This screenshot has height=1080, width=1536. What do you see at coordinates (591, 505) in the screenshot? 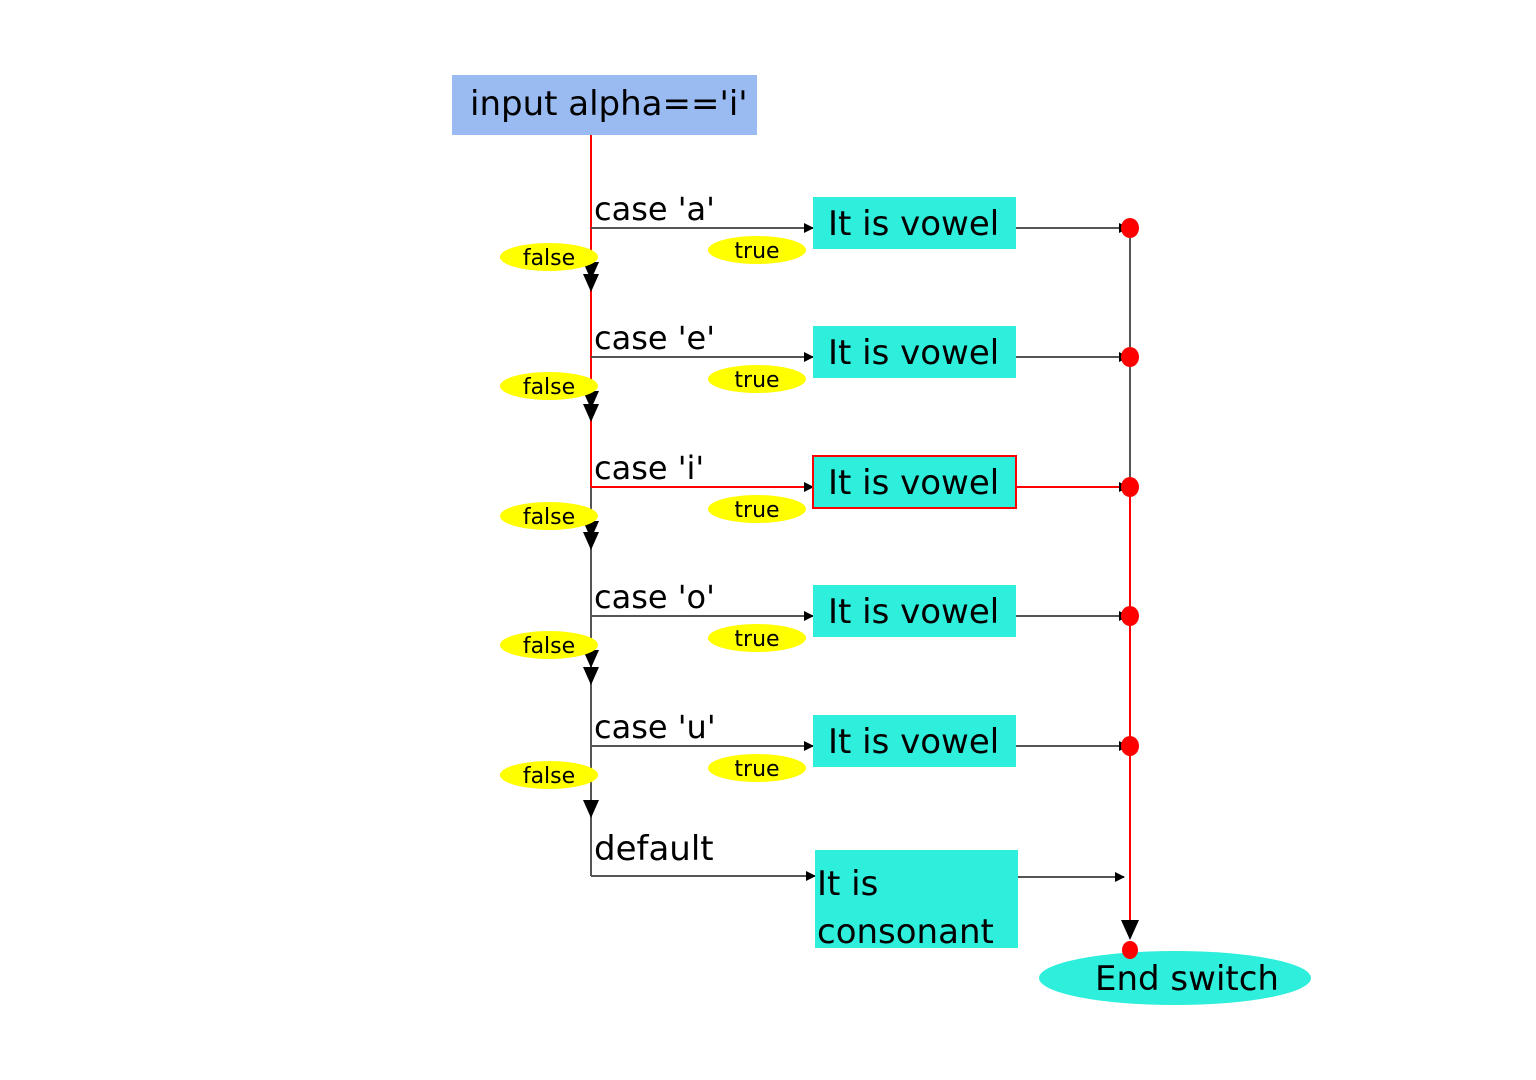
I see `condition-spine` at bounding box center [591, 505].